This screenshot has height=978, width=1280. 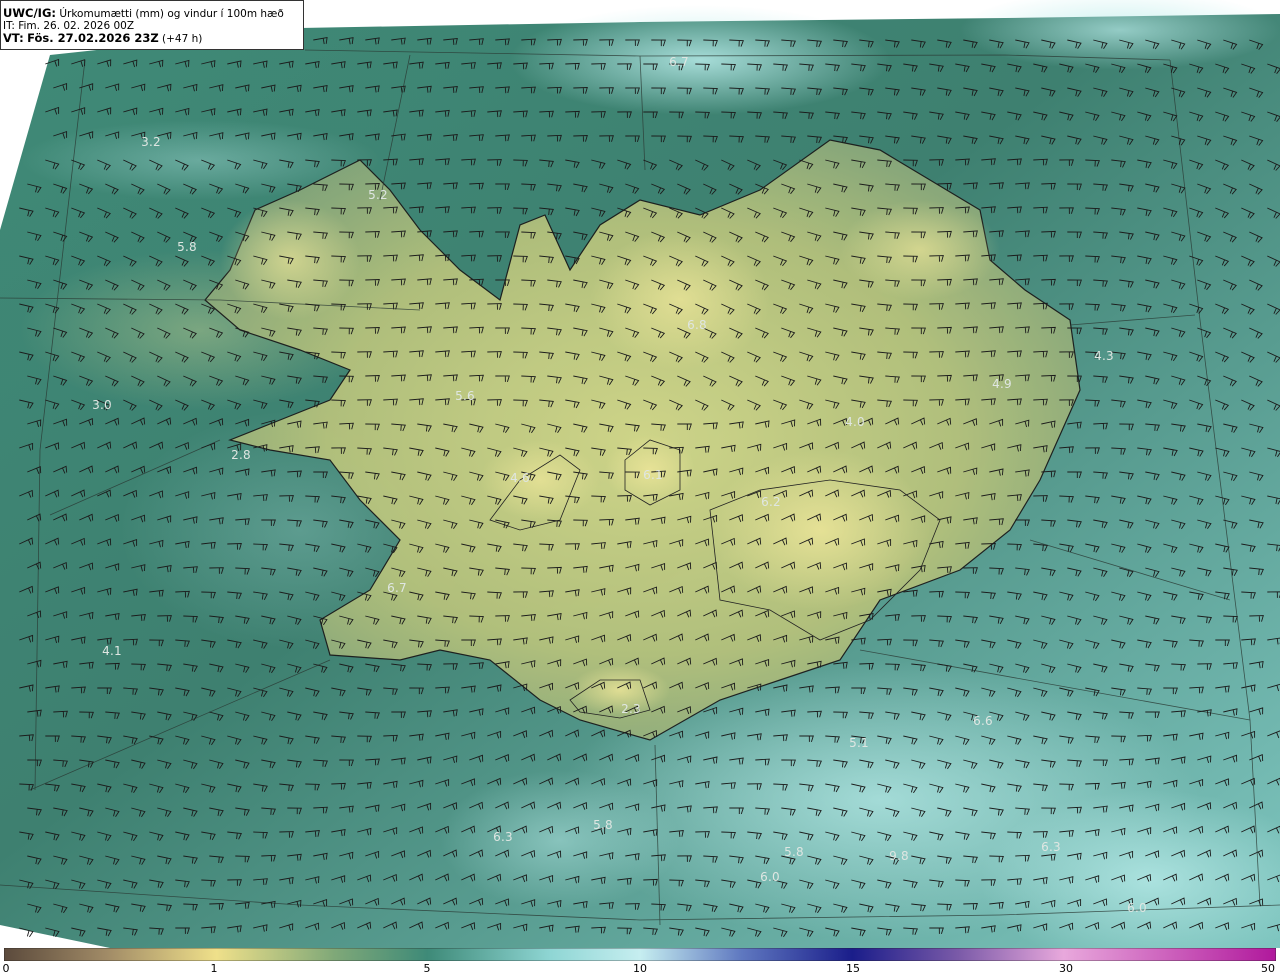 What do you see at coordinates (853, 968) in the screenshot?
I see `colorbar-tick-label: 15` at bounding box center [853, 968].